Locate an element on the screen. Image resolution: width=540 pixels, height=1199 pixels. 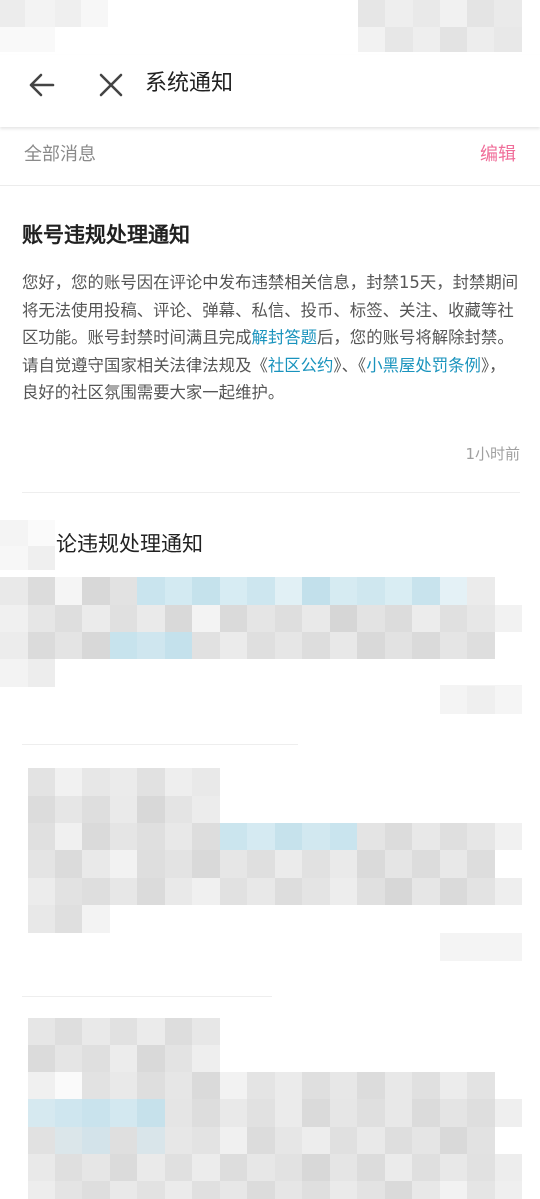
notice-body-text: 》、《 is located at coordinates (350, 365).